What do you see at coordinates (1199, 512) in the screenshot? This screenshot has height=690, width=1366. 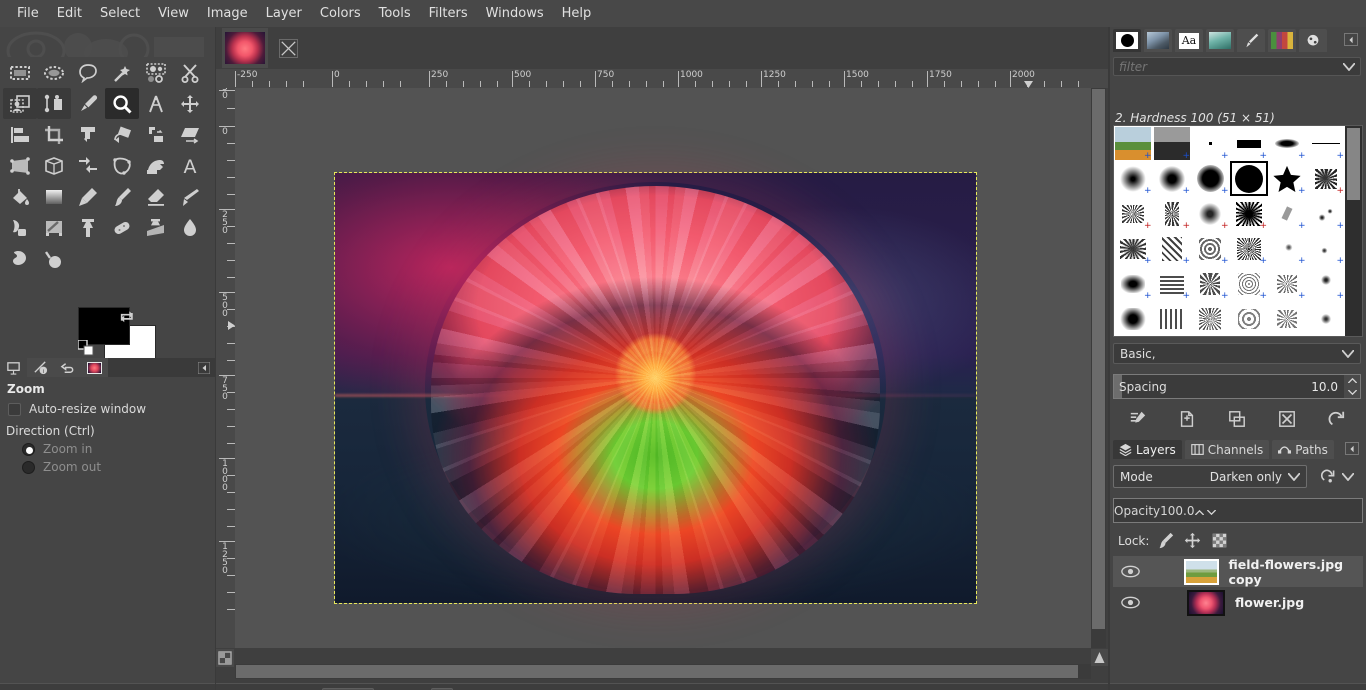 I see `chevron-up-icon` at bounding box center [1199, 512].